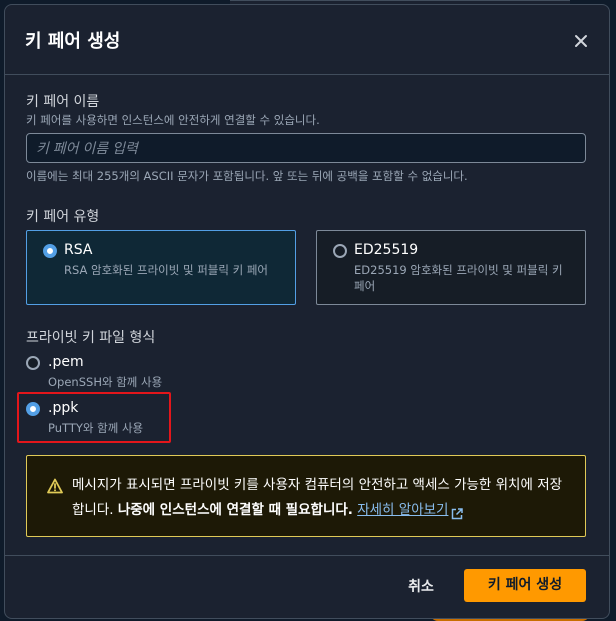 The height and width of the screenshot is (621, 616). I want to click on key-type-option-rsa: RSA RSA 암호화된 프라이빗 및 퍼블릭 키 페어, so click(161, 267).